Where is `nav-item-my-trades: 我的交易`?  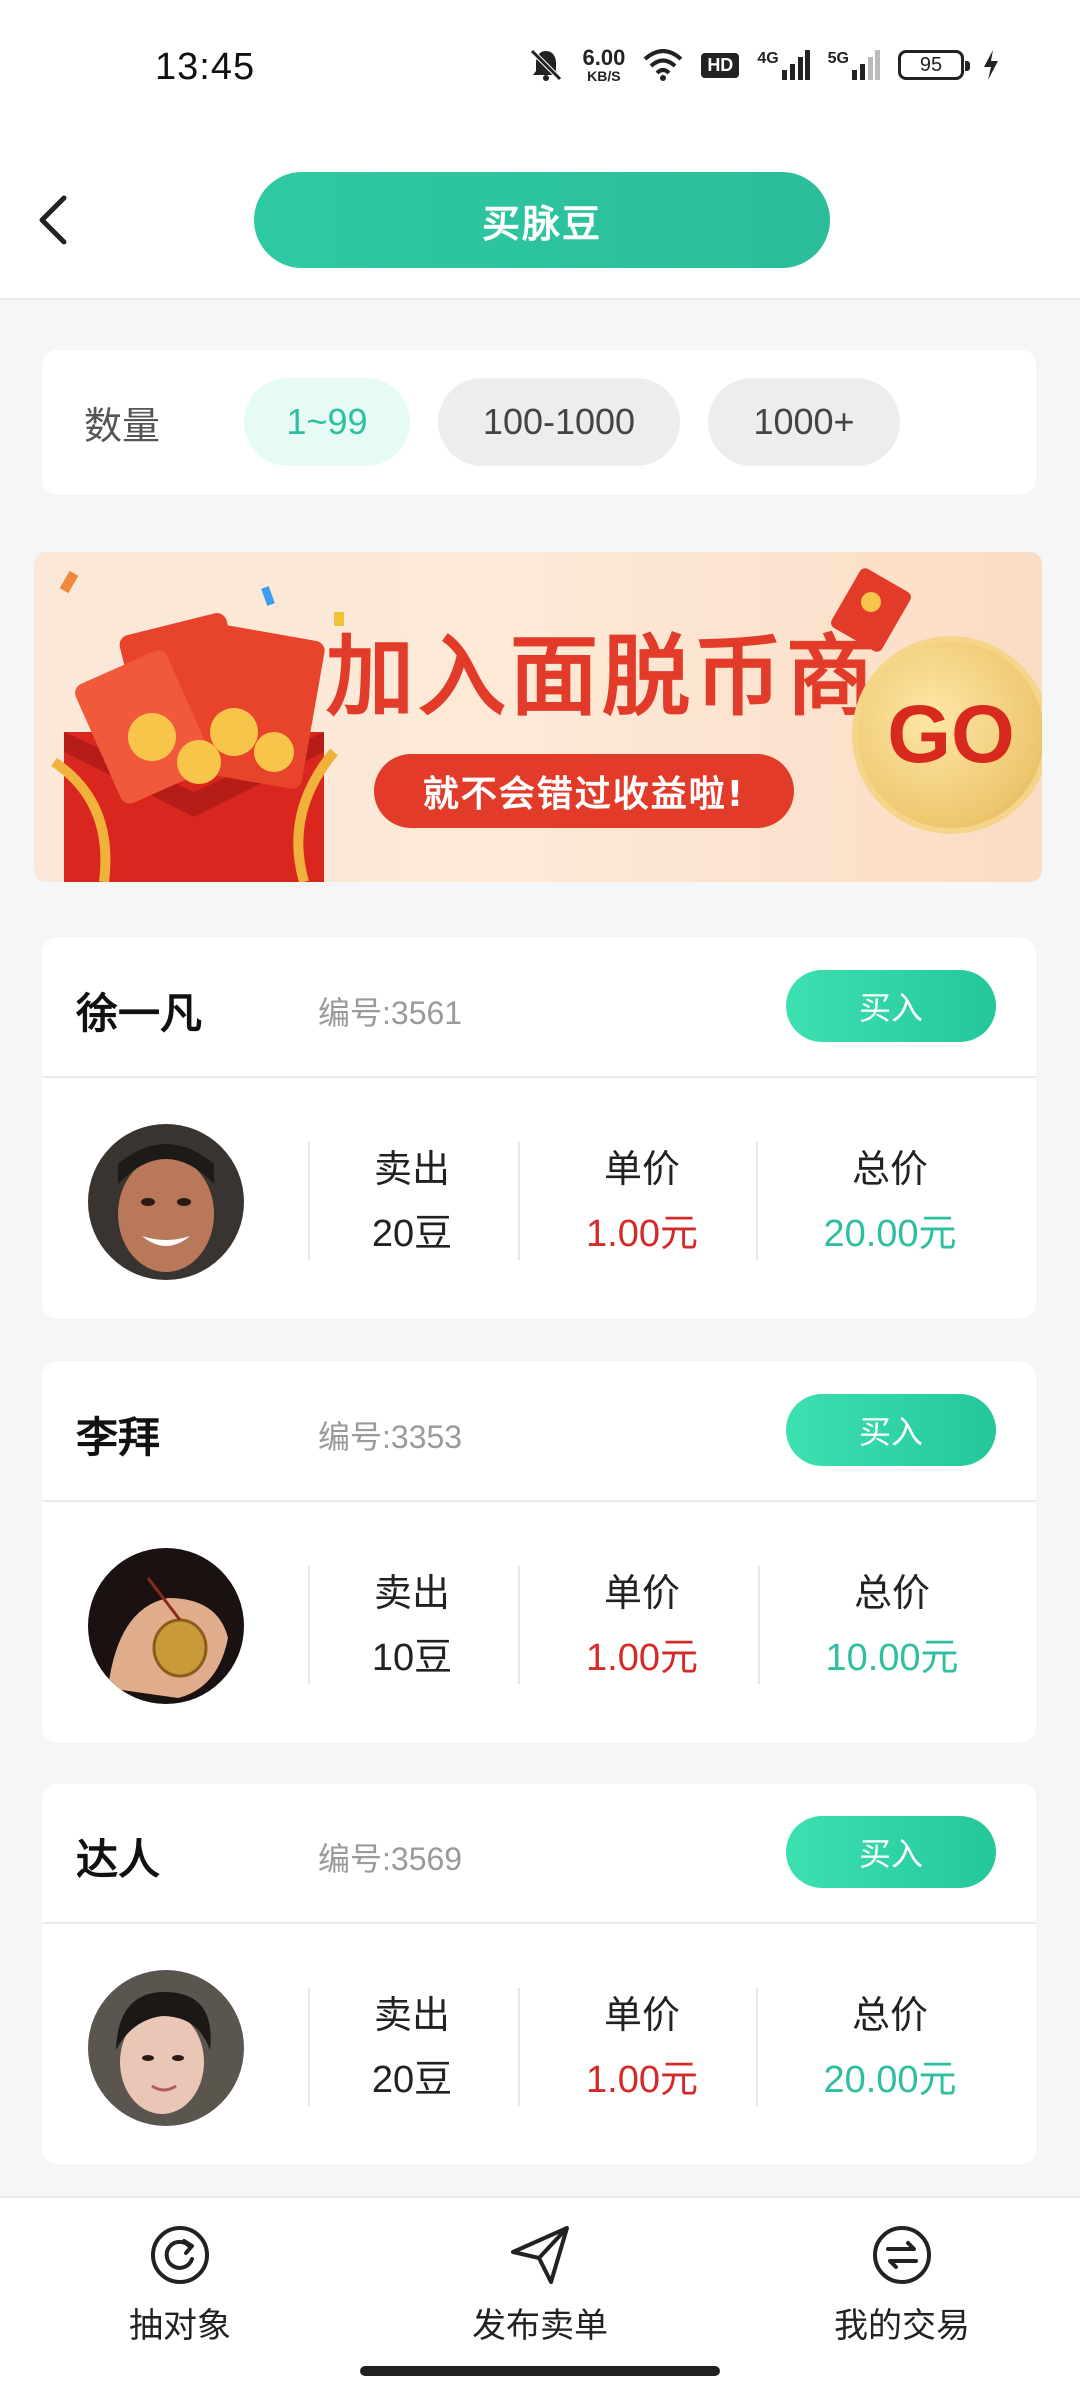 nav-item-my-trades: 我的交易 is located at coordinates (902, 2283).